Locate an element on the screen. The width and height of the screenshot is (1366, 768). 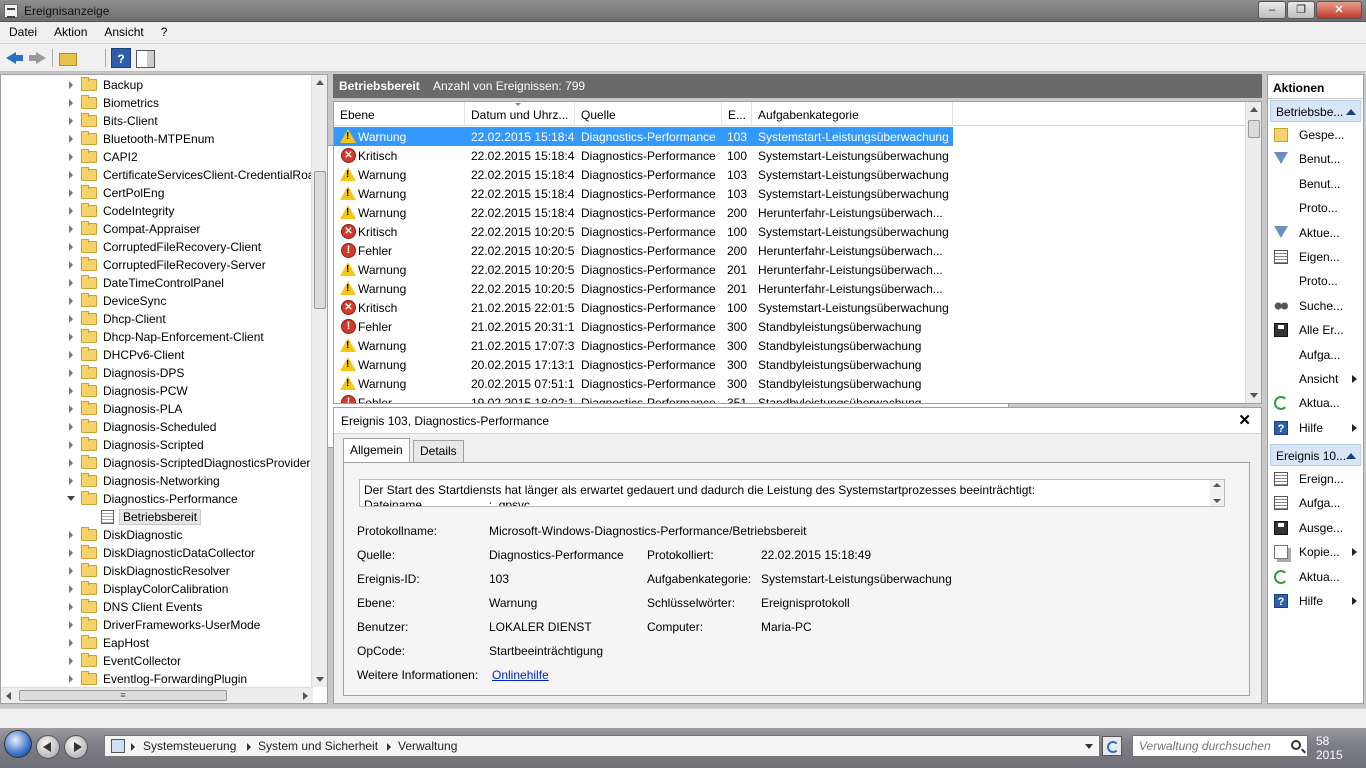
tree-item-folder: DeviceSync is located at coordinates (157, 301).